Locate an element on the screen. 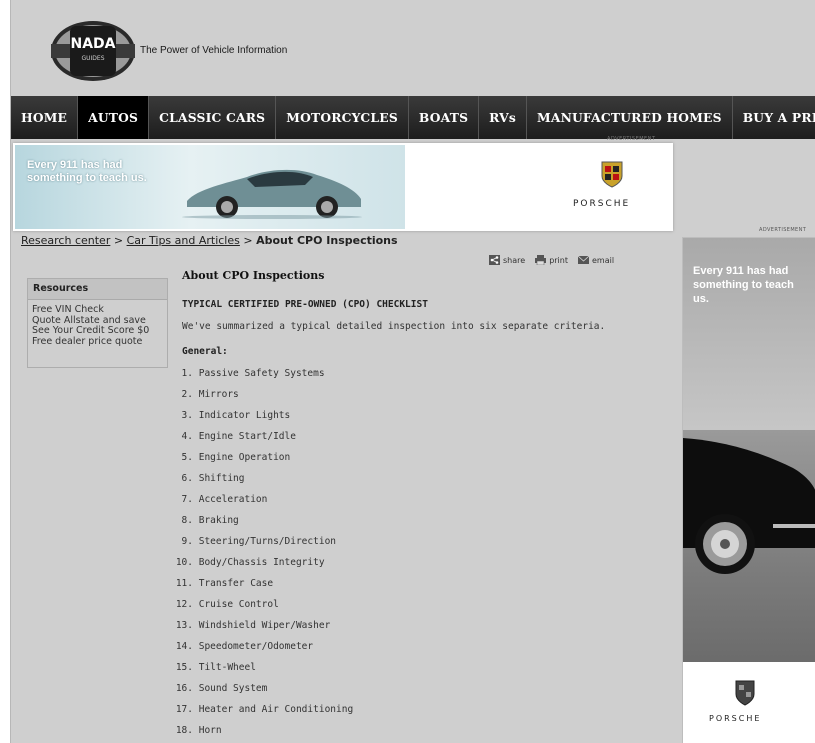 The image size is (815, 743). nav-motorcycles: MOTORCYCLES is located at coordinates (342, 117).